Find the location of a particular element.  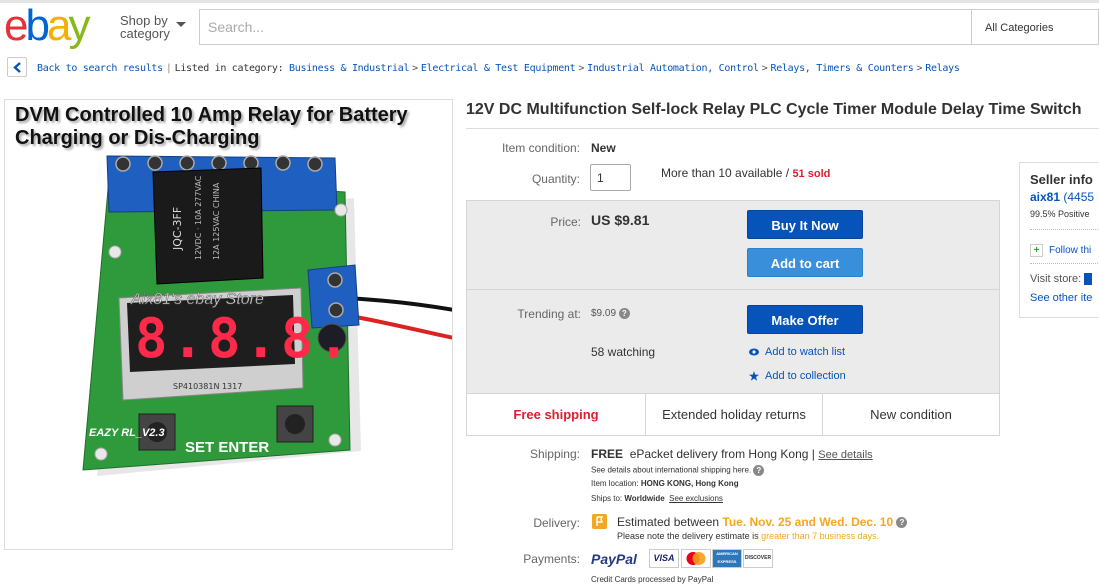

plus-icon: + is located at coordinates (1036, 250).